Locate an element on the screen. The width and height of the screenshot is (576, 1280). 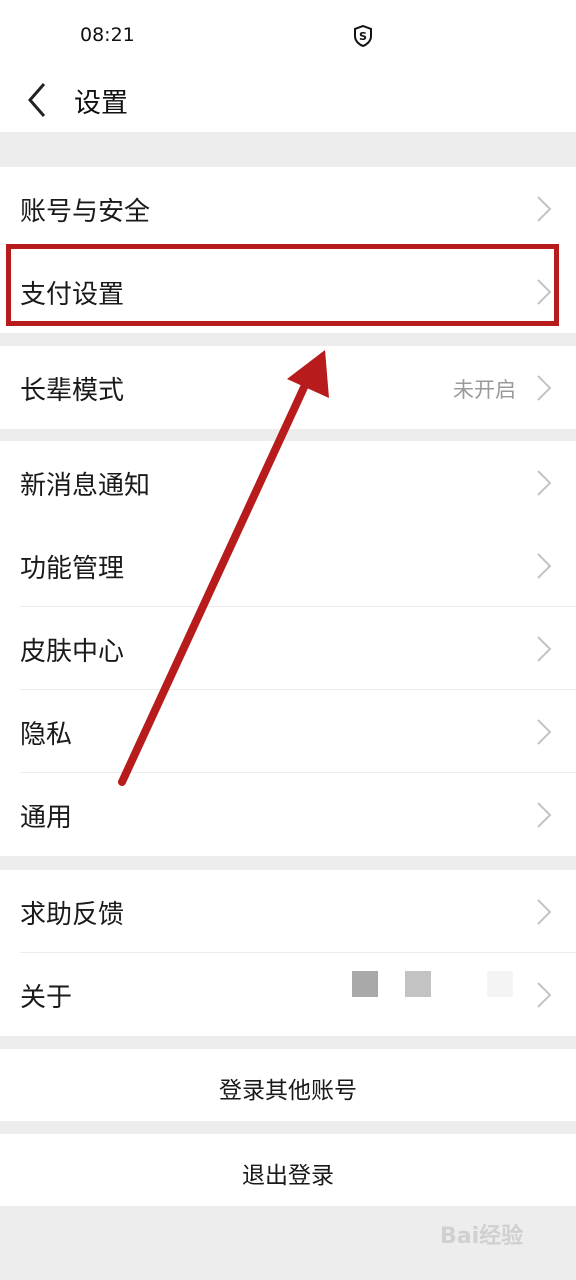
settings-item-notifications: 新消息通知 is located at coordinates (288, 482).